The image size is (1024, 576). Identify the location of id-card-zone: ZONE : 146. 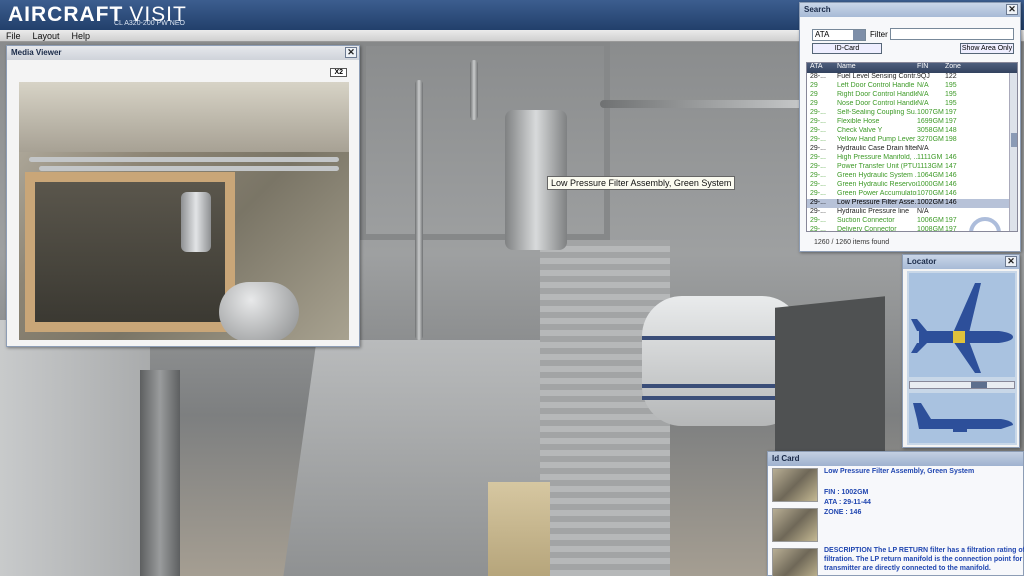
(843, 512).